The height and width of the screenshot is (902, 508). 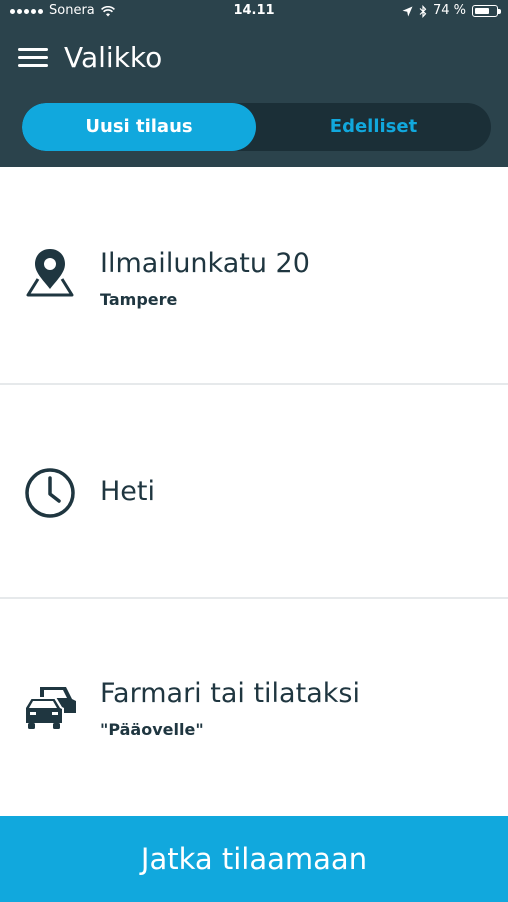 I want to click on battery-percentage: 74 %, so click(x=449, y=10).